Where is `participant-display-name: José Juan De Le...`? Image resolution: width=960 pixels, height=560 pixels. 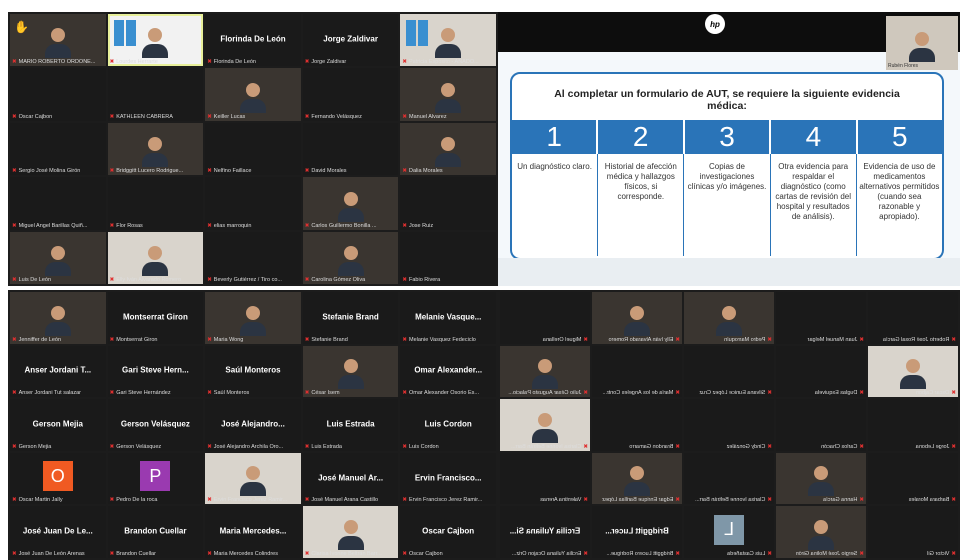
participant-display-name: José Juan De Le... is located at coordinates (57, 531).